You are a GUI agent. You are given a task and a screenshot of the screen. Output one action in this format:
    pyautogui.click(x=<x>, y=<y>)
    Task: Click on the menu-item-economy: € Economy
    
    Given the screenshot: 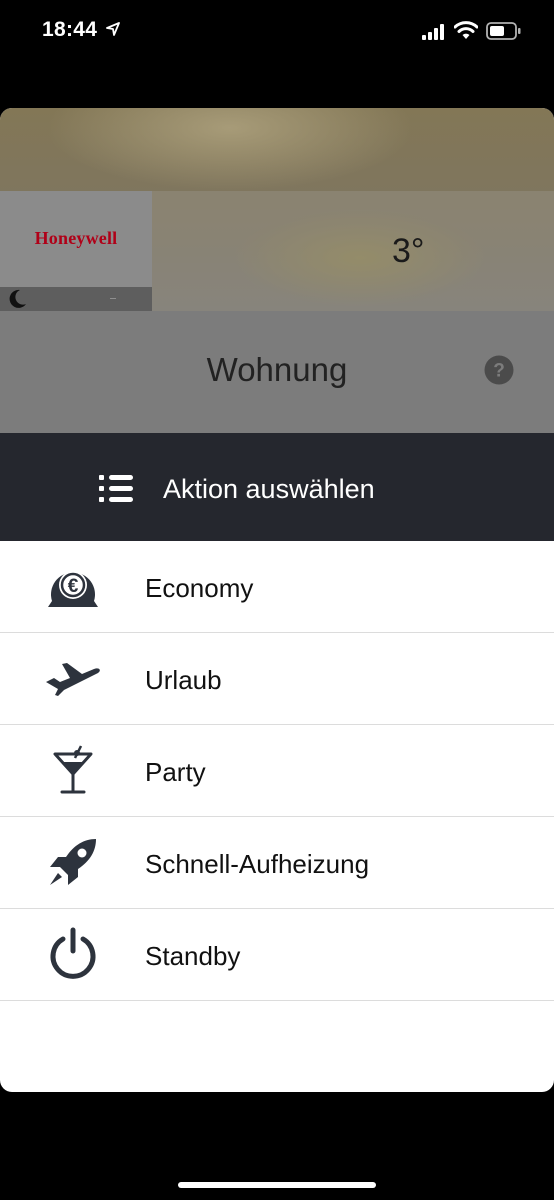 What is the action you would take?
    pyautogui.click(x=277, y=587)
    